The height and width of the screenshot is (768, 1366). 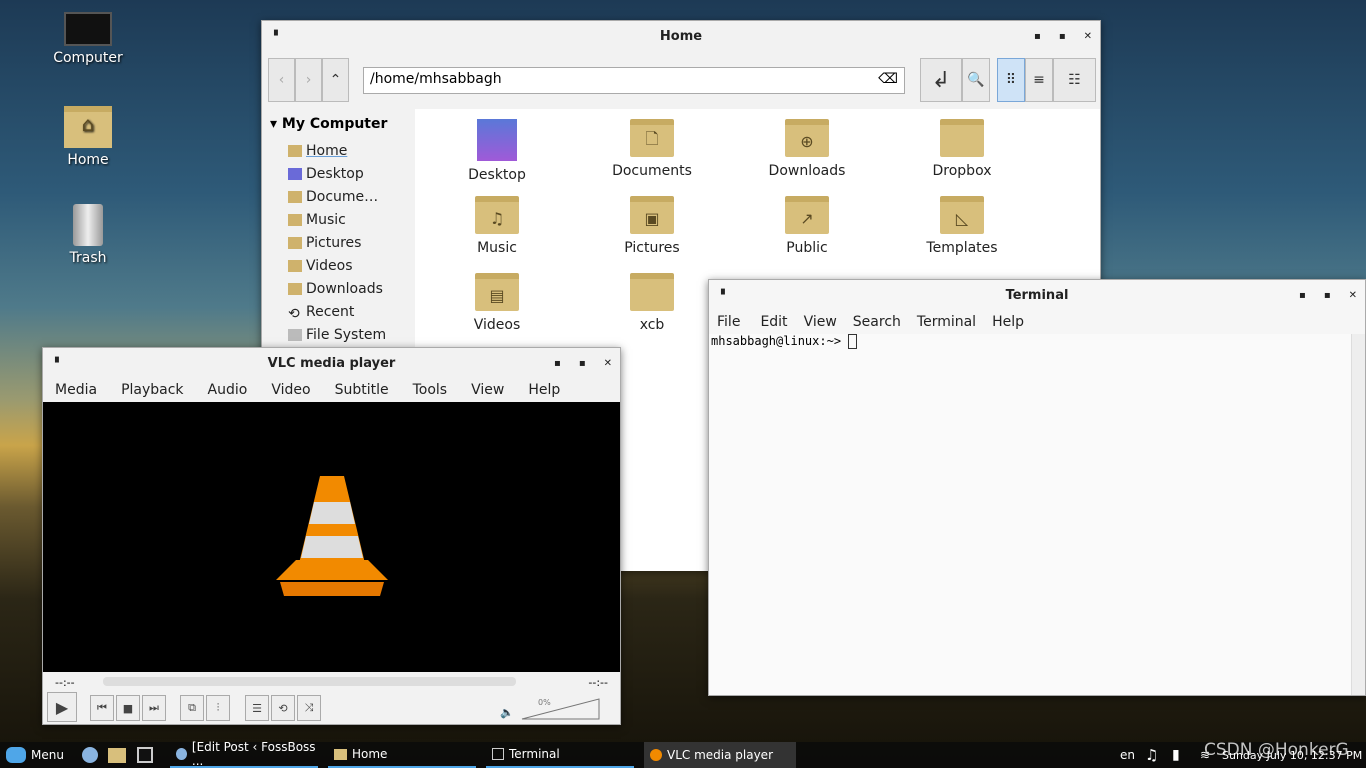 I want to click on desktop-icon-home: ⌂ Home, so click(x=88, y=137).